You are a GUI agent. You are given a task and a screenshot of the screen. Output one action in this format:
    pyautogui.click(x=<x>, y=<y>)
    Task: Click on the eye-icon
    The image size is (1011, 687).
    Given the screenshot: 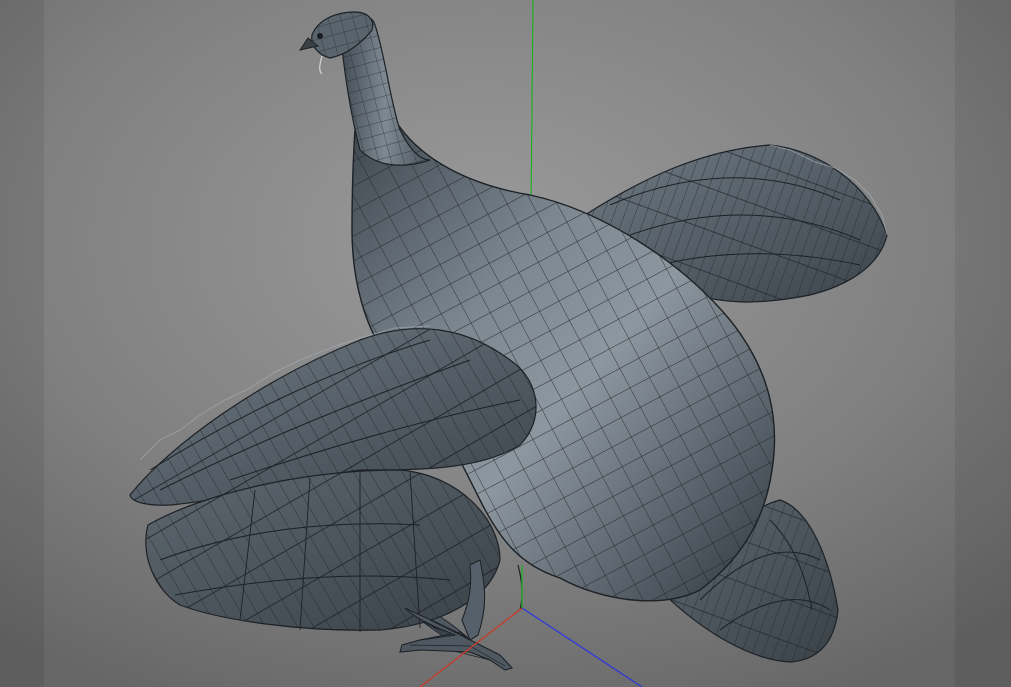 What is the action you would take?
    pyautogui.click(x=320, y=36)
    